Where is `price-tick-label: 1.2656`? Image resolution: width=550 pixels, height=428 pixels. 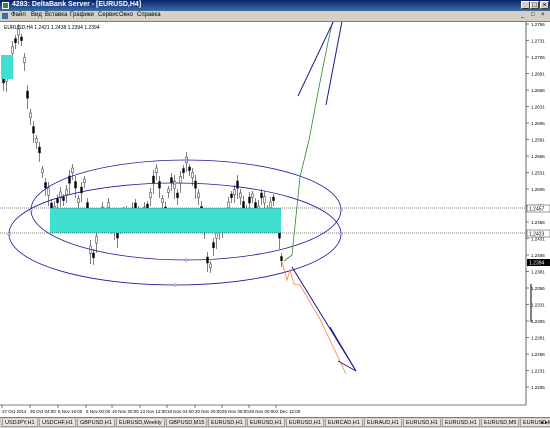
price-tick-label: 1.2656 is located at coordinates (538, 90).